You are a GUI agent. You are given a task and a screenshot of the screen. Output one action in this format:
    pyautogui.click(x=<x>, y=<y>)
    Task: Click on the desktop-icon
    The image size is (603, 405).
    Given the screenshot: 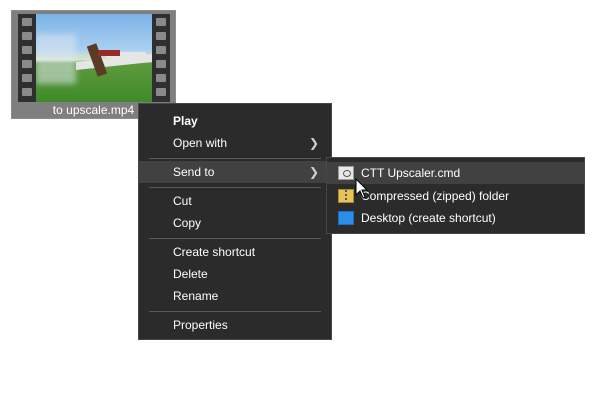 What is the action you would take?
    pyautogui.click(x=346, y=218)
    